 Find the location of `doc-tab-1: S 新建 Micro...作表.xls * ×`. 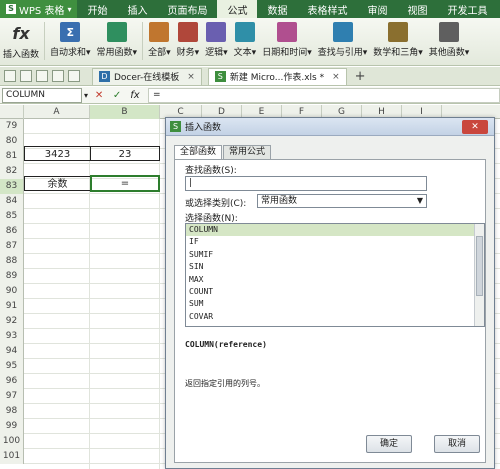

doc-tab-1: S 新建 Micro...作表.xls * × is located at coordinates (277, 76).